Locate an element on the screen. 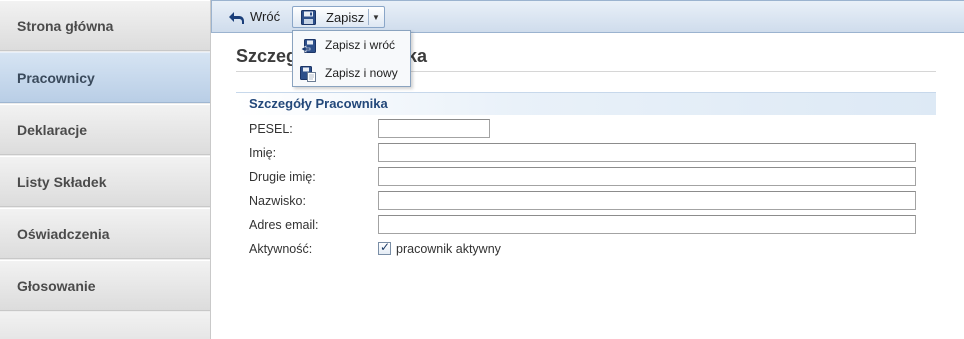  menu-item-save-and-new: Zapisz i nowy is located at coordinates (351, 73).